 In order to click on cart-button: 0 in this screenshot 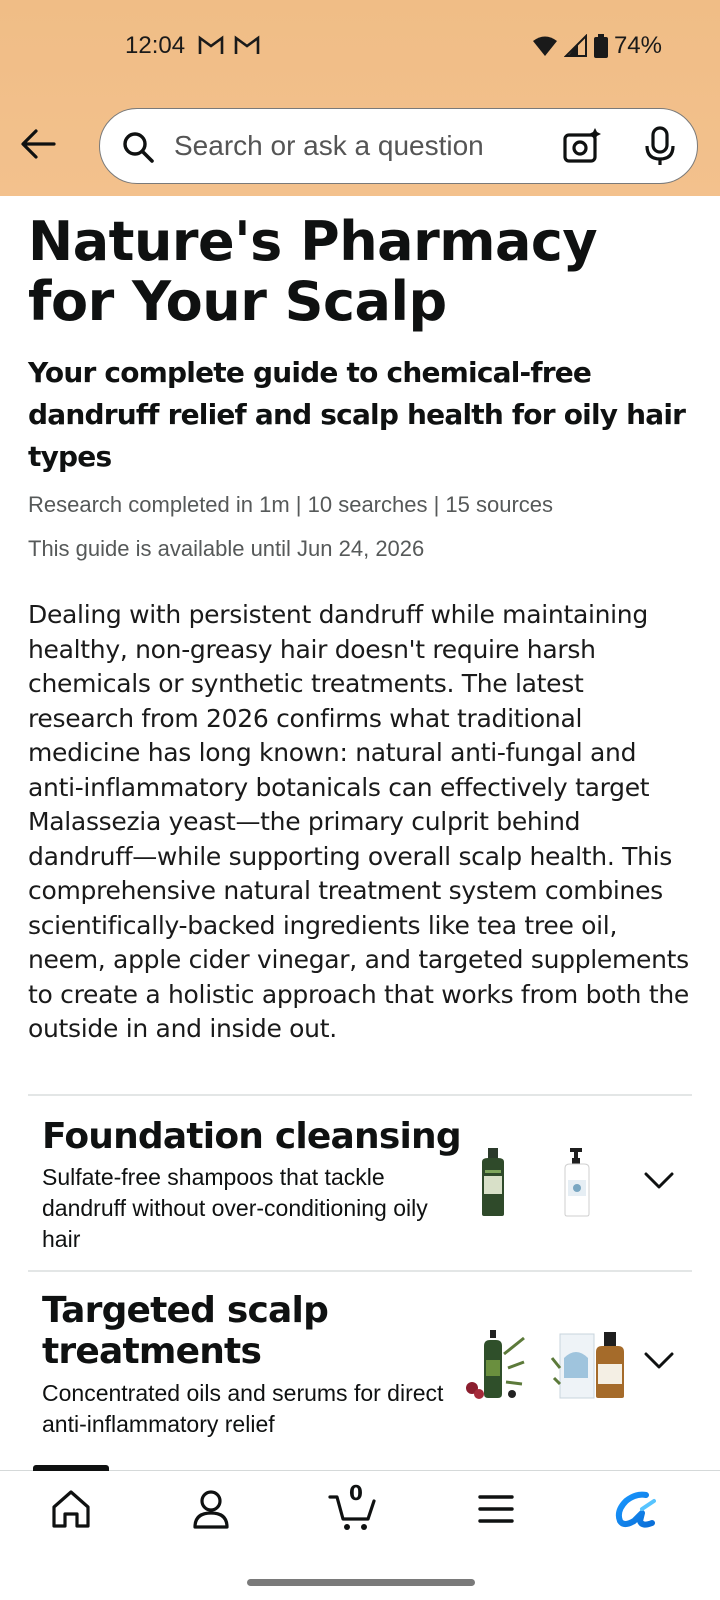, I will do `click(353, 1506)`.